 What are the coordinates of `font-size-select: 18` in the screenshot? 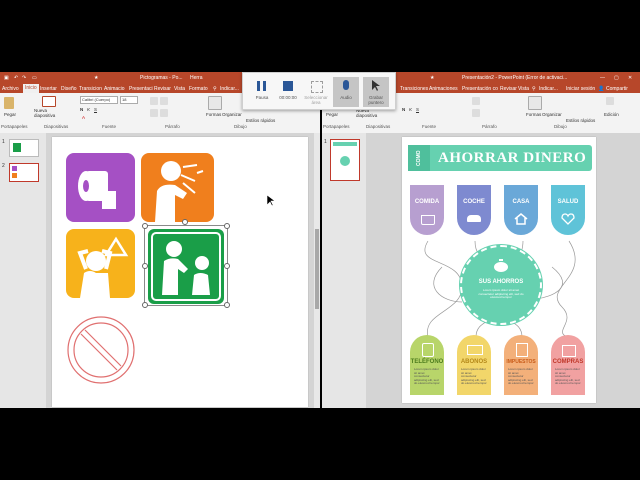 It's located at (129, 100).